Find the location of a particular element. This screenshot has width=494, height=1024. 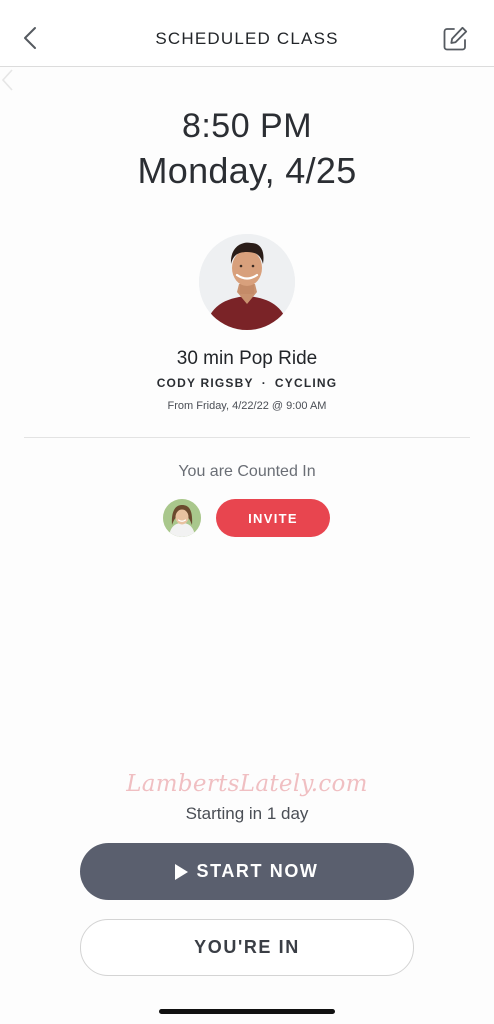

faded-chevron-left-icon is located at coordinates (7, 80).